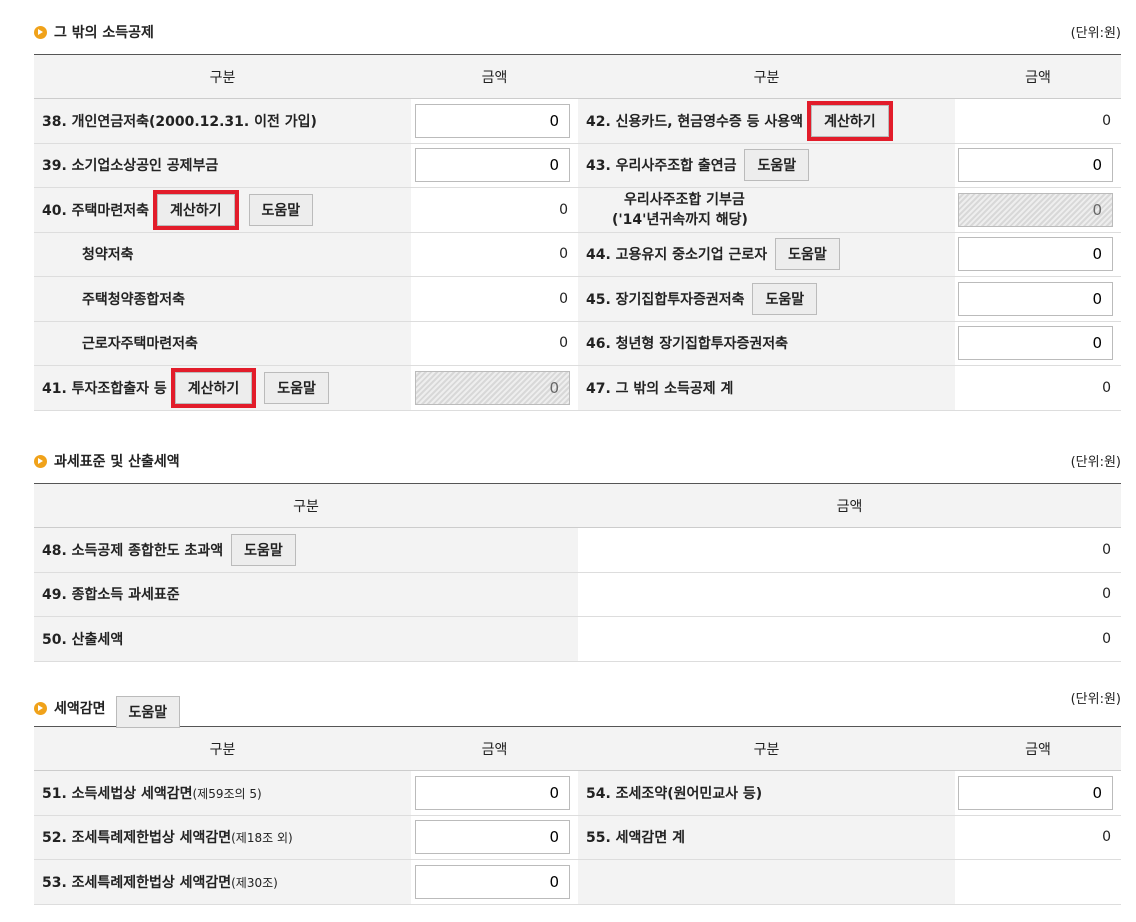 The width and height of the screenshot is (1136, 922). What do you see at coordinates (222, 121) in the screenshot?
I see `row-label: 38. 개인연금저축(2000.12.31. 이전 가입)` at bounding box center [222, 121].